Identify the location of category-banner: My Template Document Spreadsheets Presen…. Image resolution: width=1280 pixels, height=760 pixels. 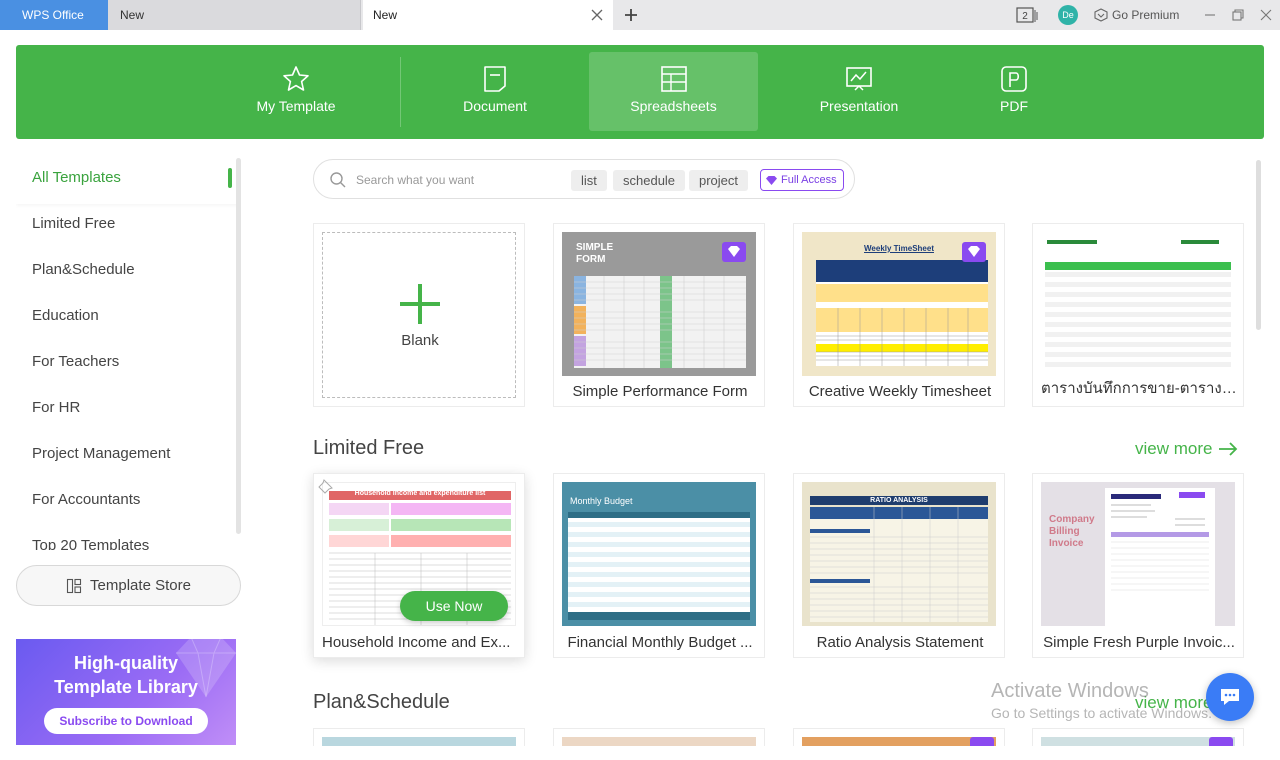
(640, 92).